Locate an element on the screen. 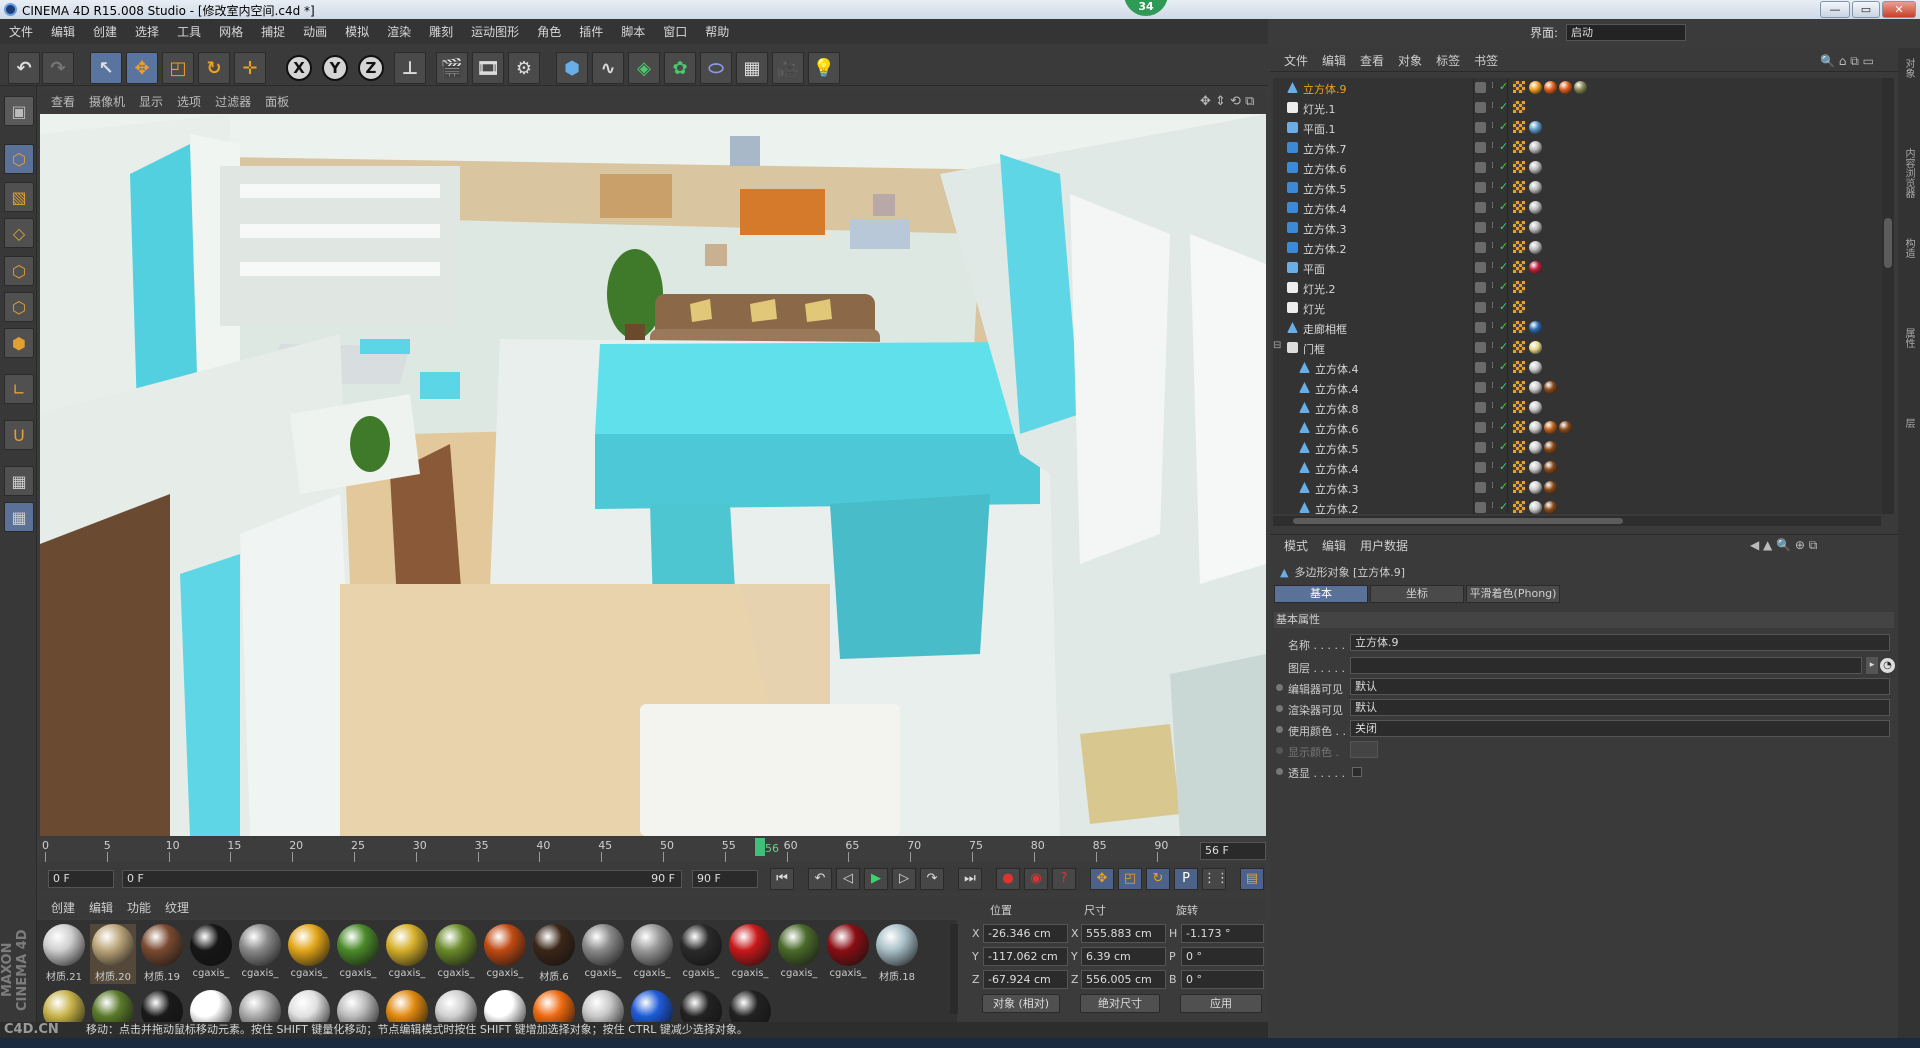 This screenshot has height=1048, width=1920. deformer-icon: ⬭ is located at coordinates (716, 68).